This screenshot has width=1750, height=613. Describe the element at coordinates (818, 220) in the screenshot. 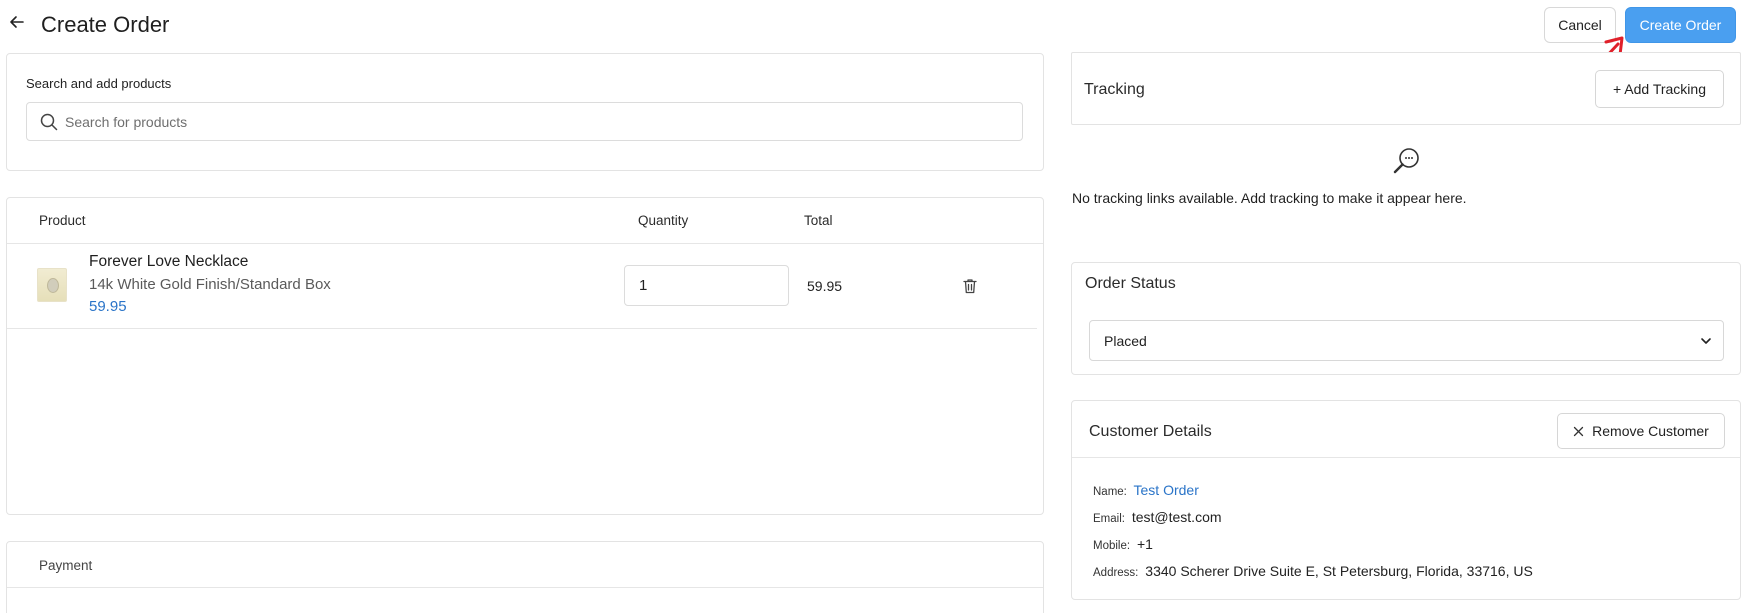

I see `column-header-total: Total` at that location.